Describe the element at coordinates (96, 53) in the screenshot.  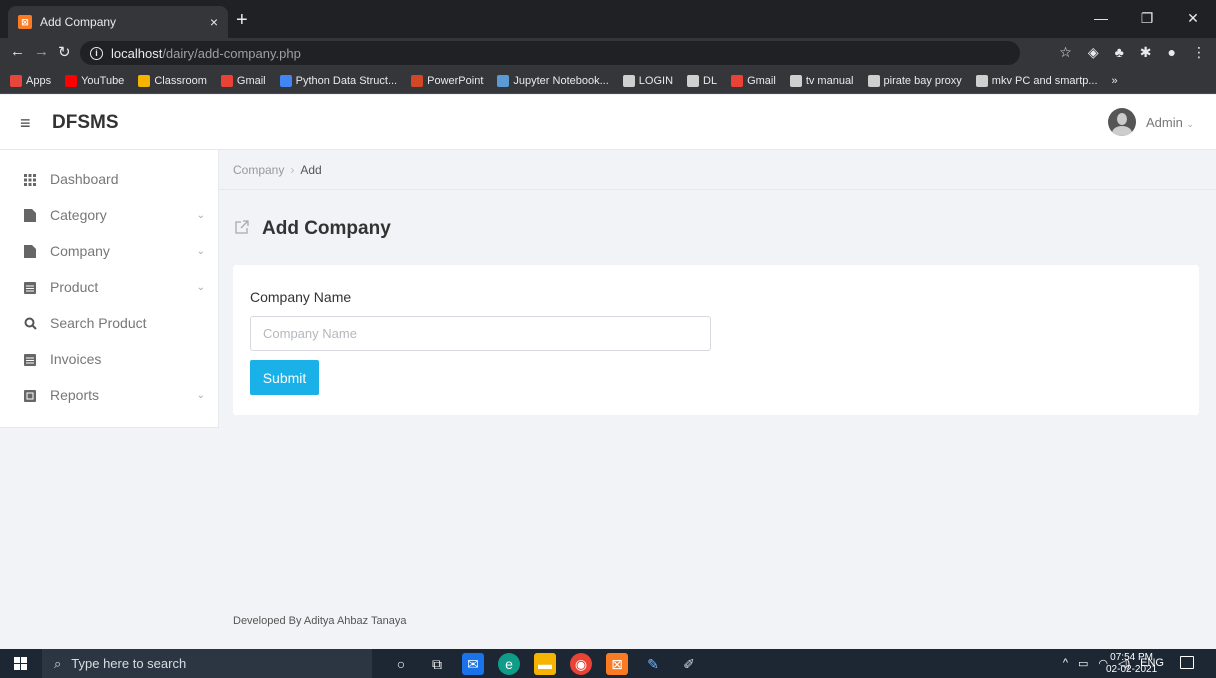
I see `info-icon: i` at that location.